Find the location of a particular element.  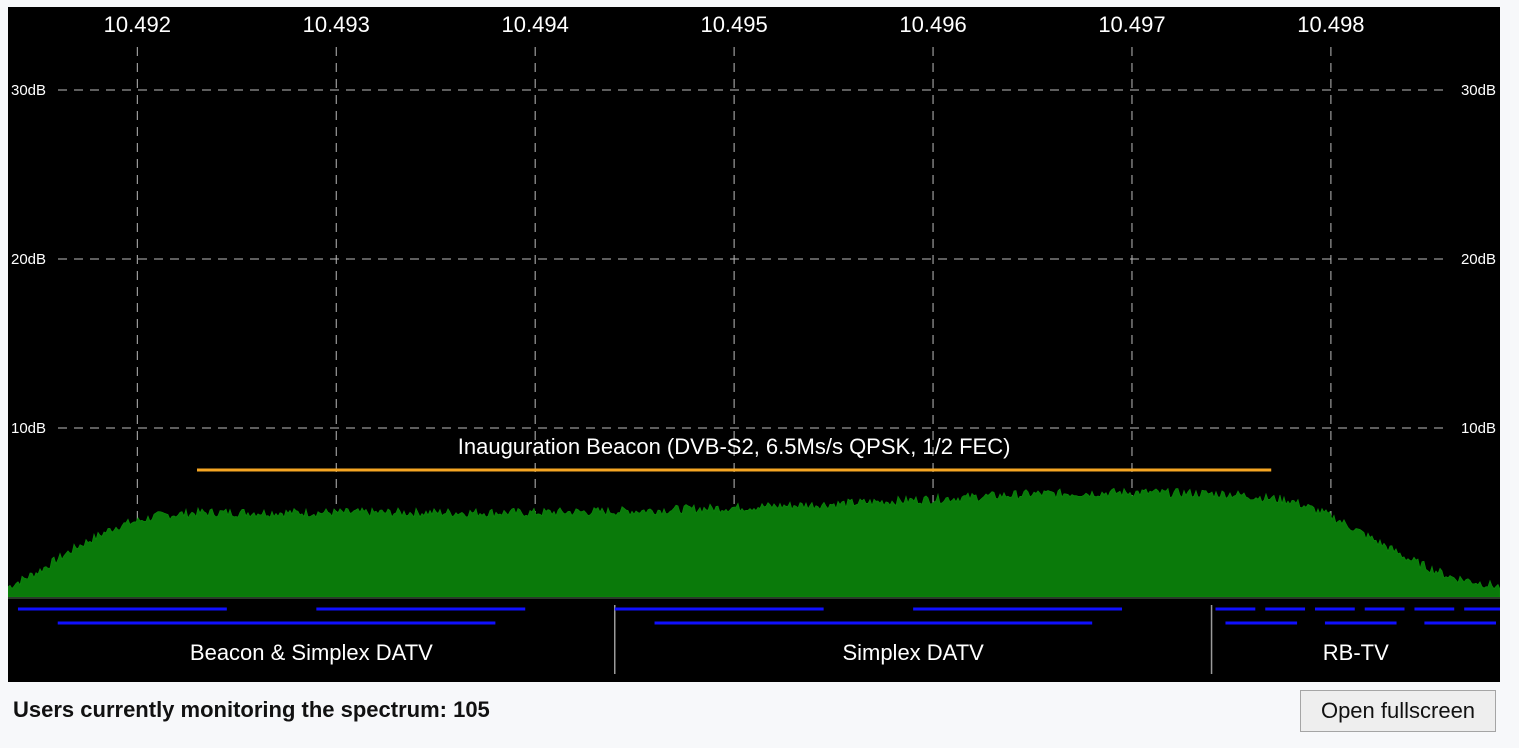

db-tick-label-right: 10dB is located at coordinates (1478, 428).